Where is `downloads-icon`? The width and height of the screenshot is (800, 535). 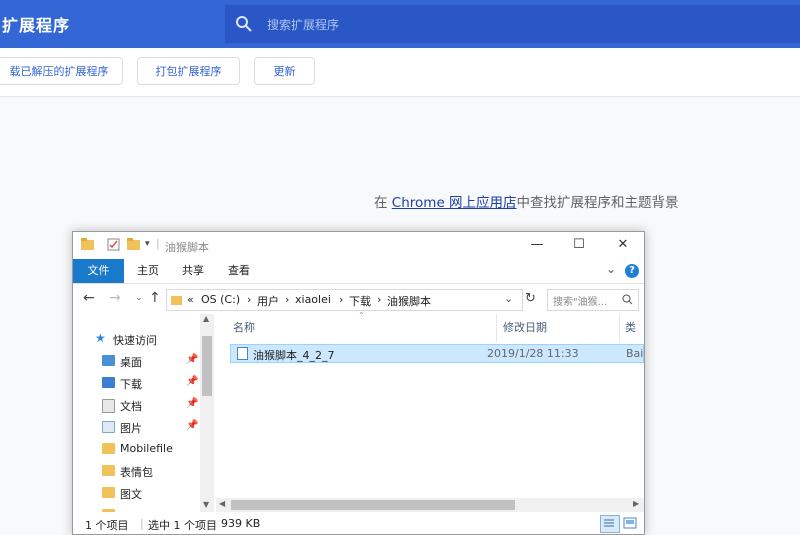 downloads-icon is located at coordinates (108, 382).